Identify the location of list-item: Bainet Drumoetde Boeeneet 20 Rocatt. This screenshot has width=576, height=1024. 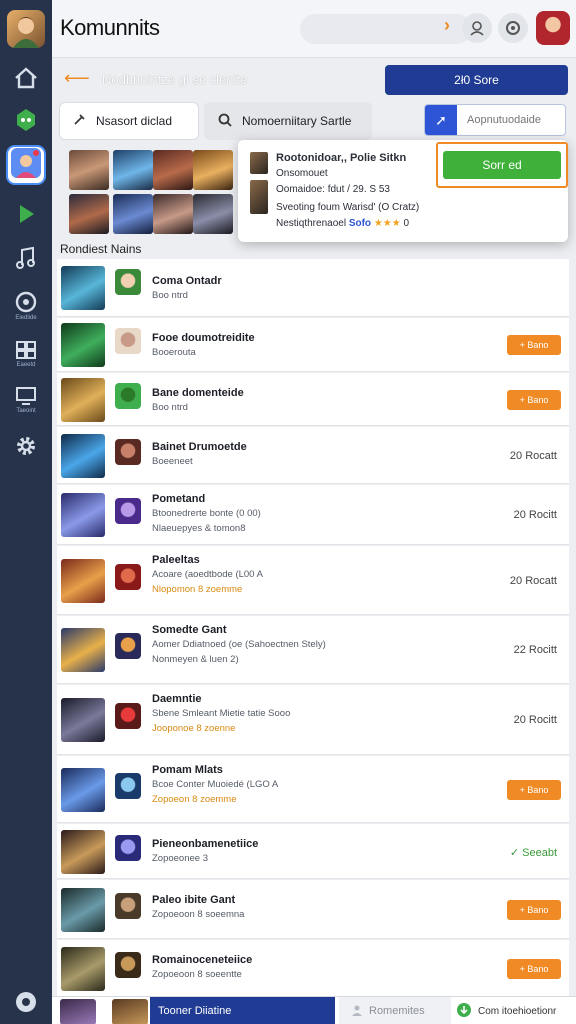
(313, 455).